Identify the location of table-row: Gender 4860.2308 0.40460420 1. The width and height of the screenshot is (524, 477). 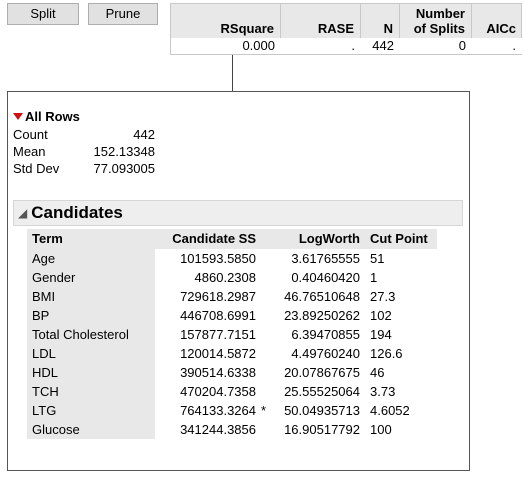
(232, 277).